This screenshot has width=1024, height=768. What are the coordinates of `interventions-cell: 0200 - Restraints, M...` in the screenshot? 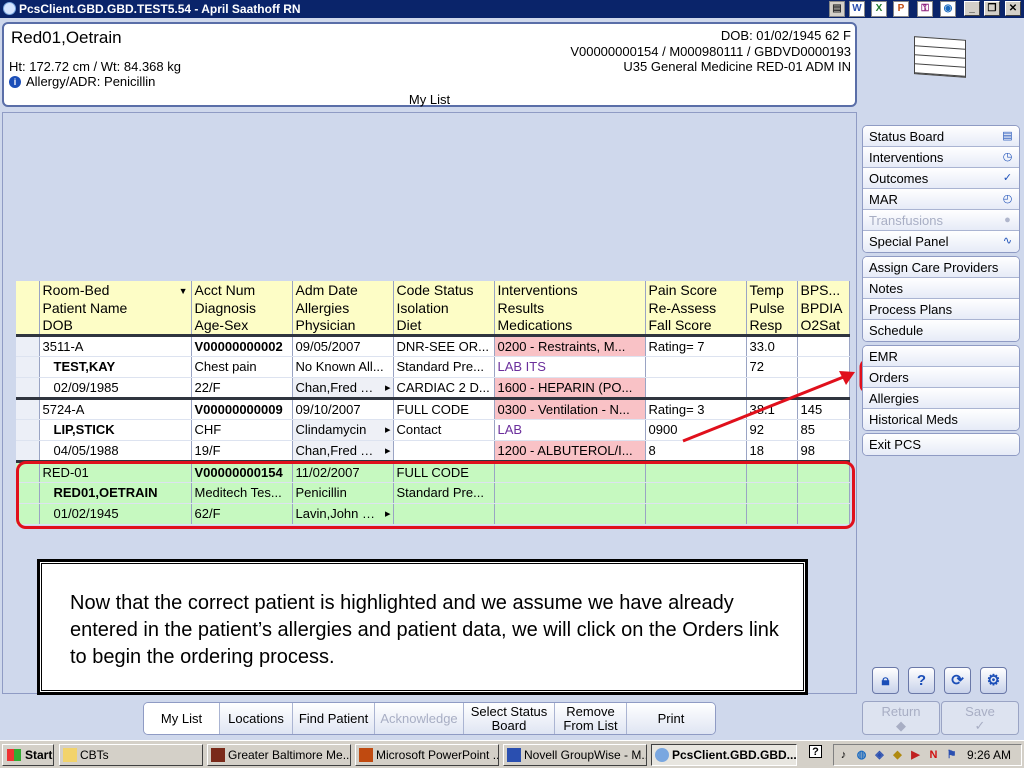 It's located at (570, 345).